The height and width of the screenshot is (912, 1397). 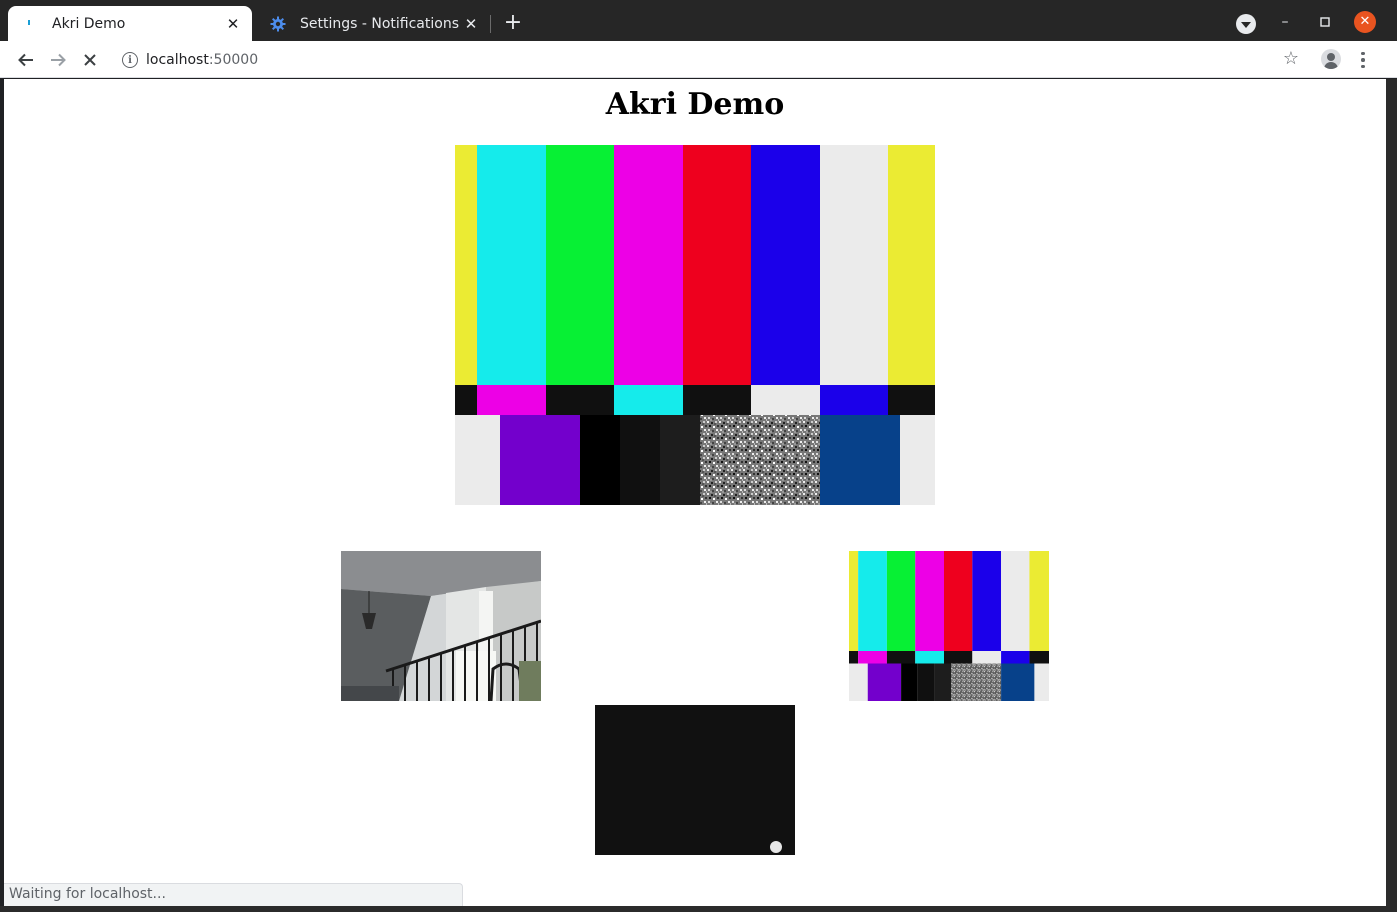 I want to click on forward-icon, so click(x=58, y=60).